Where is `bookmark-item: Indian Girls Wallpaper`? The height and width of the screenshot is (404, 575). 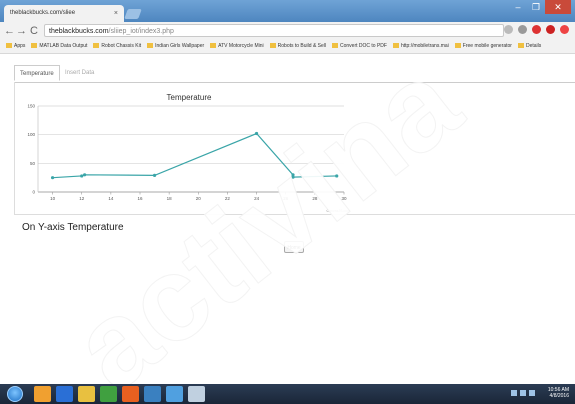 bookmark-item: Indian Girls Wallpaper is located at coordinates (175, 46).